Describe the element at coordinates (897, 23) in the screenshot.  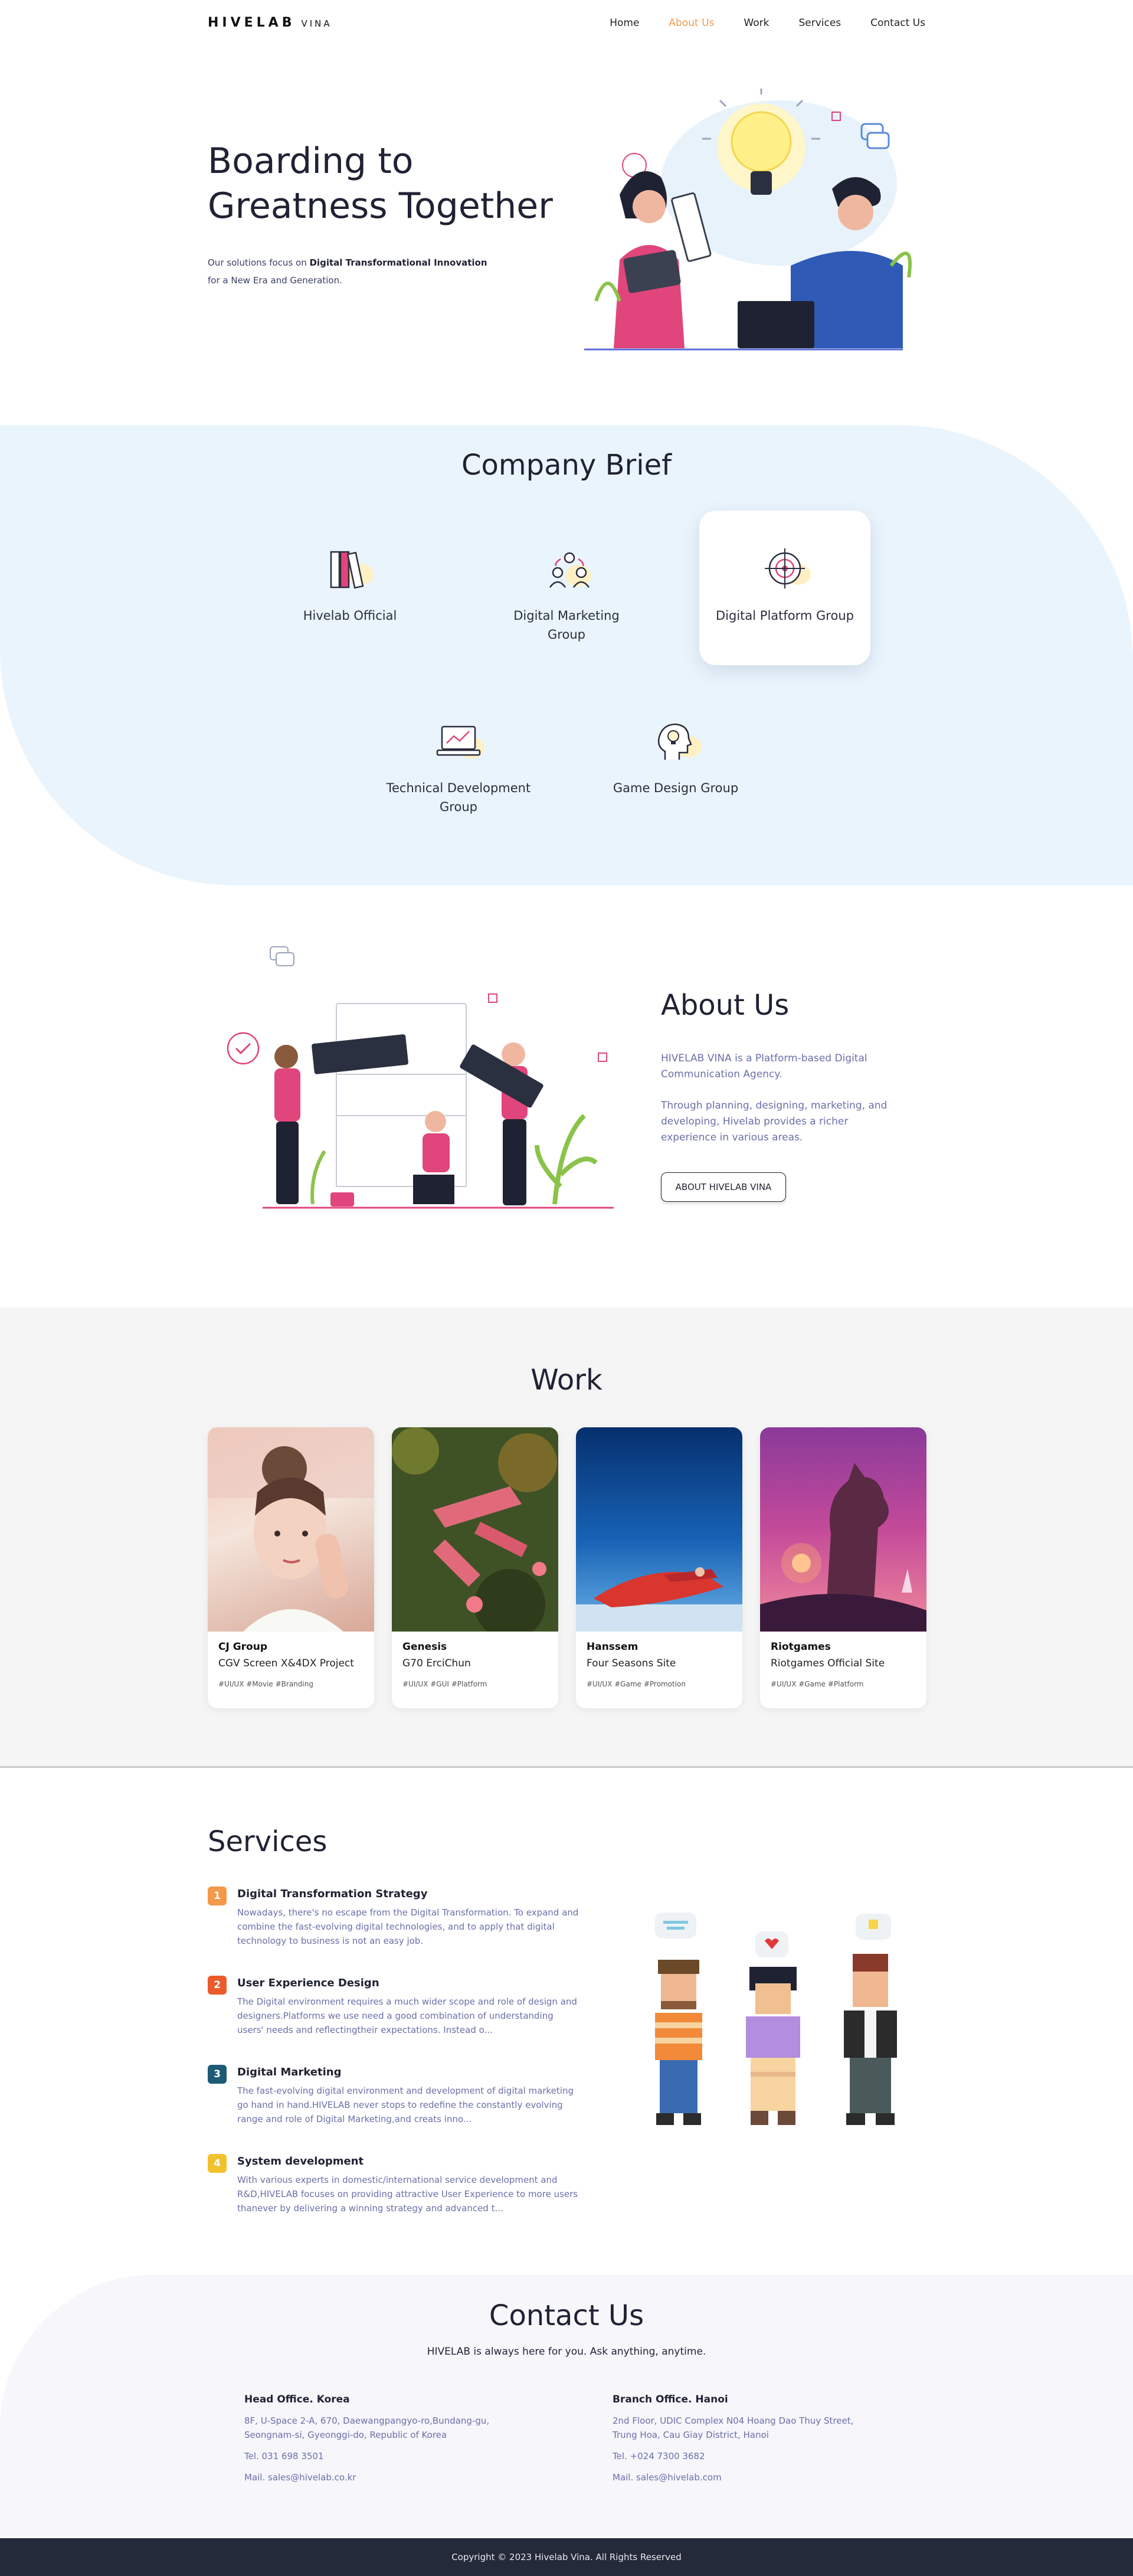
I see `nav-contact-us: Contact Us` at that location.